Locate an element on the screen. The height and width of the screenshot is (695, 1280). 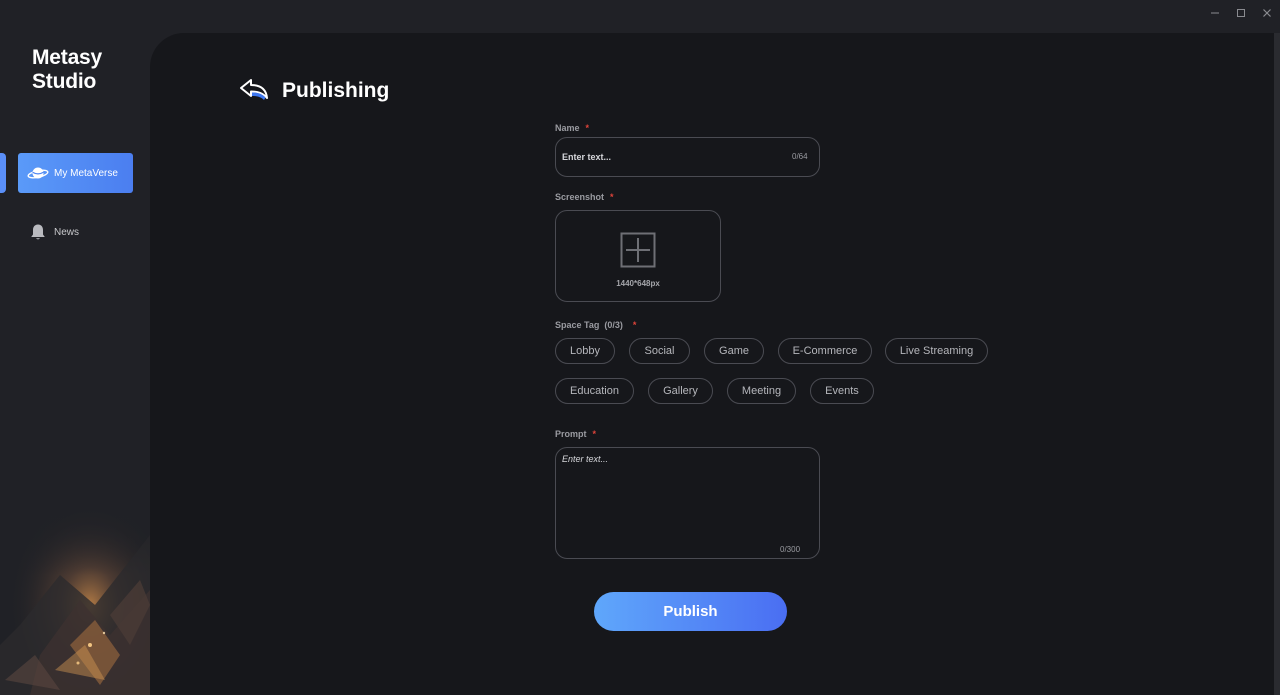
name-label: Name * is located at coordinates (572, 128).